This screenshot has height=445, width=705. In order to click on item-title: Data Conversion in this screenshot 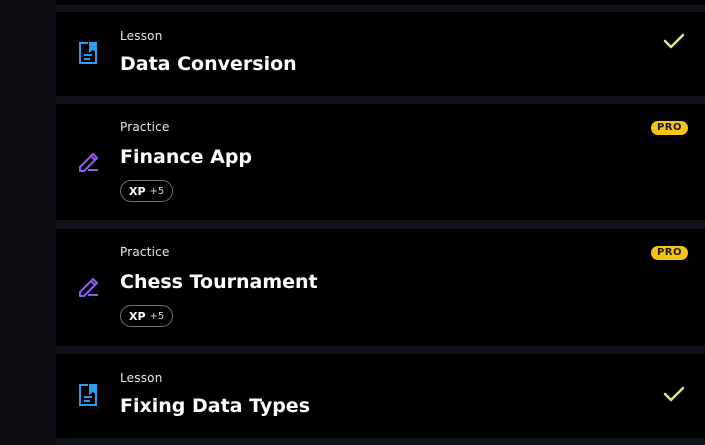, I will do `click(208, 64)`.